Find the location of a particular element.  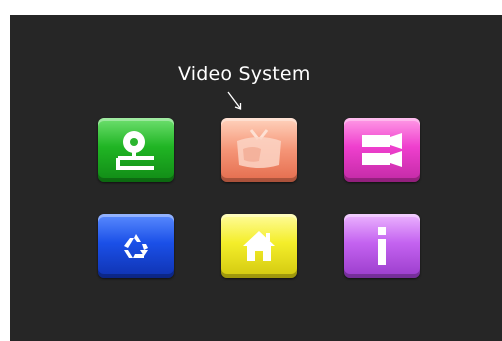

tv-icon is located at coordinates (259, 148).